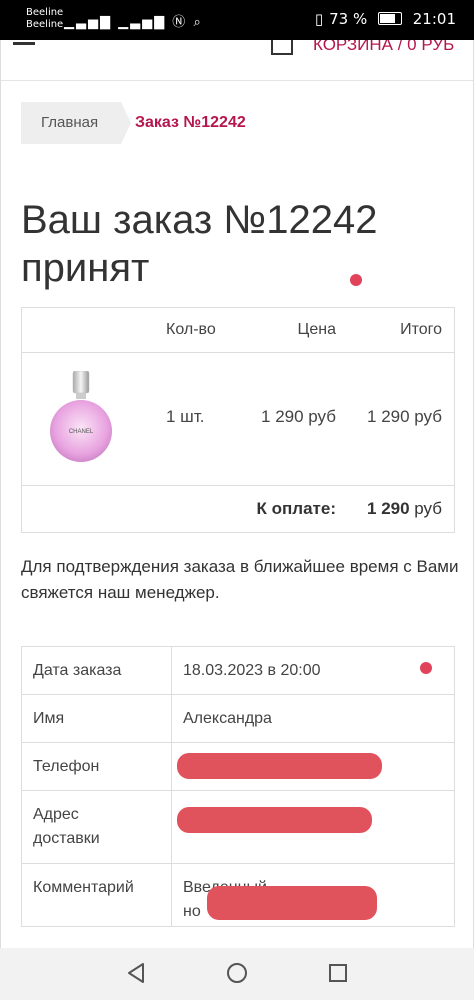  What do you see at coordinates (421, 329) in the screenshot?
I see `header-total: Итого` at bounding box center [421, 329].